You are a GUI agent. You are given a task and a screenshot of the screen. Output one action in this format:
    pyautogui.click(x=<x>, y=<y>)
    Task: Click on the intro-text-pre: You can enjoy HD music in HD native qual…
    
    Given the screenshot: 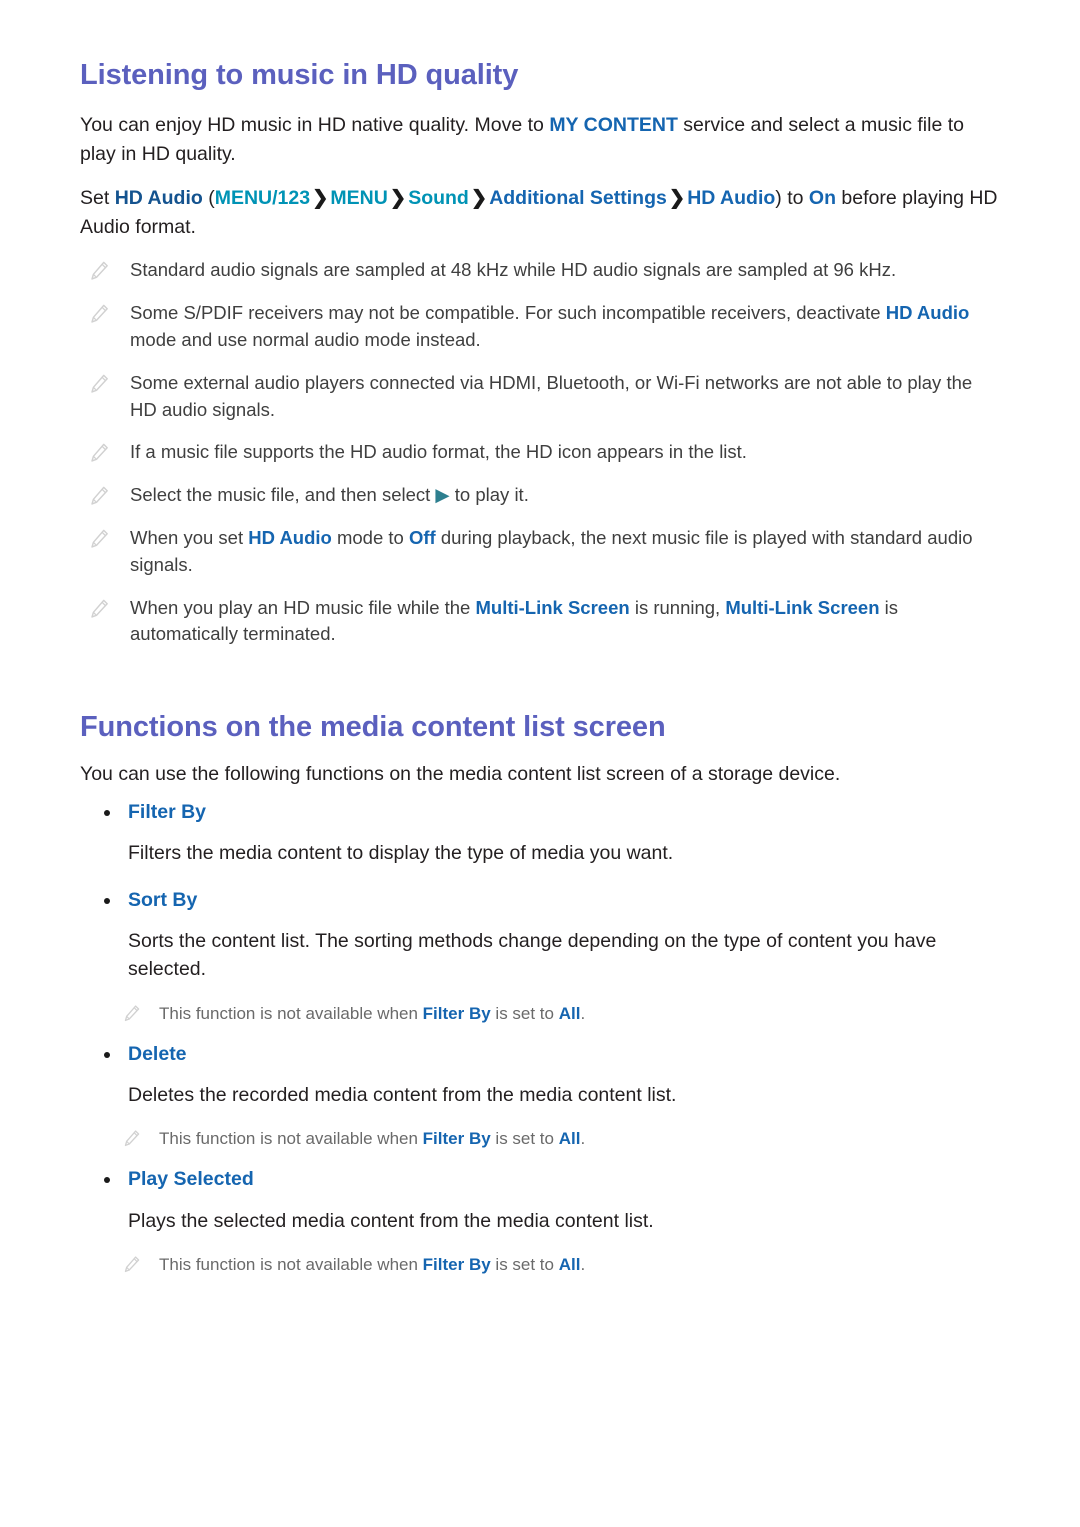 What is the action you would take?
    pyautogui.click(x=315, y=125)
    